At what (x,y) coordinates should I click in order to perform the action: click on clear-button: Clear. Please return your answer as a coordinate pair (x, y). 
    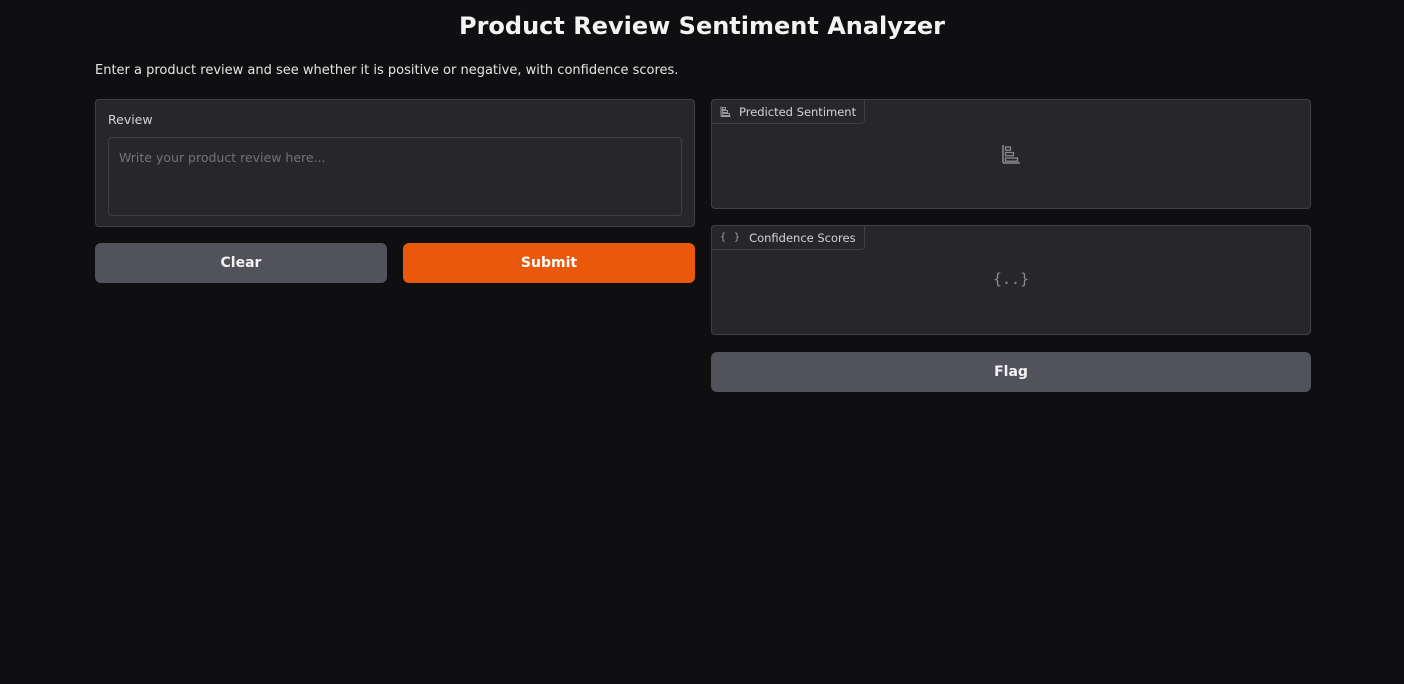
    Looking at the image, I should click on (241, 263).